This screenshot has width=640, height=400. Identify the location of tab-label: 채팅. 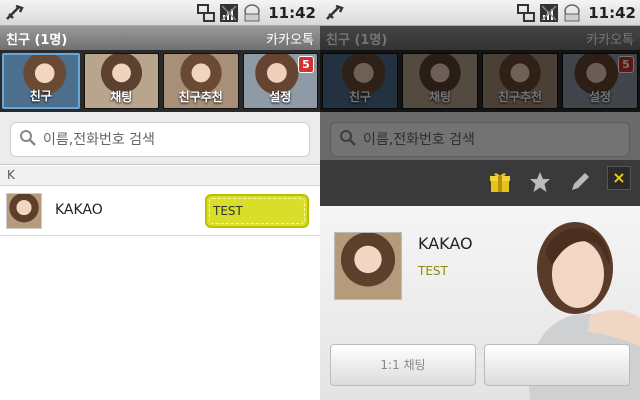
(121, 97).